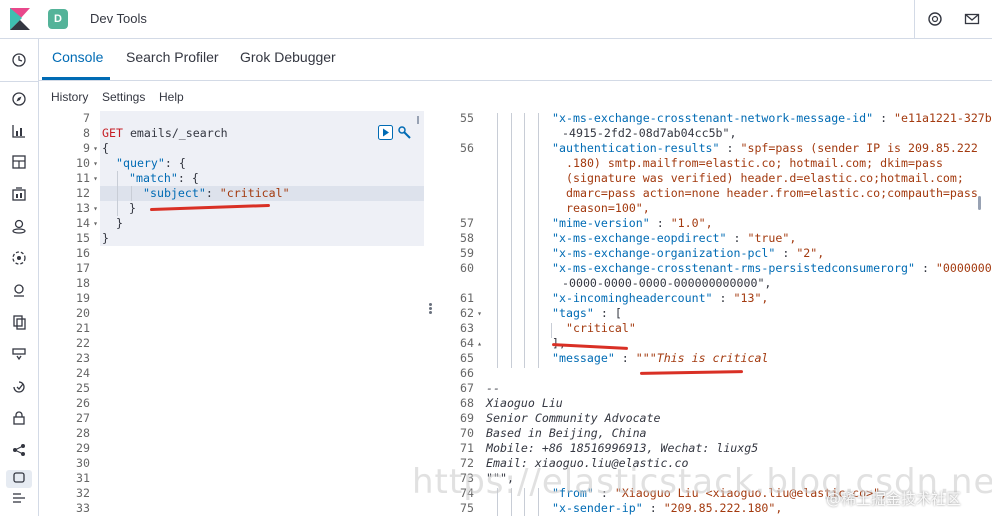 The image size is (992, 516). I want to click on uptime-icon, so click(19, 386).